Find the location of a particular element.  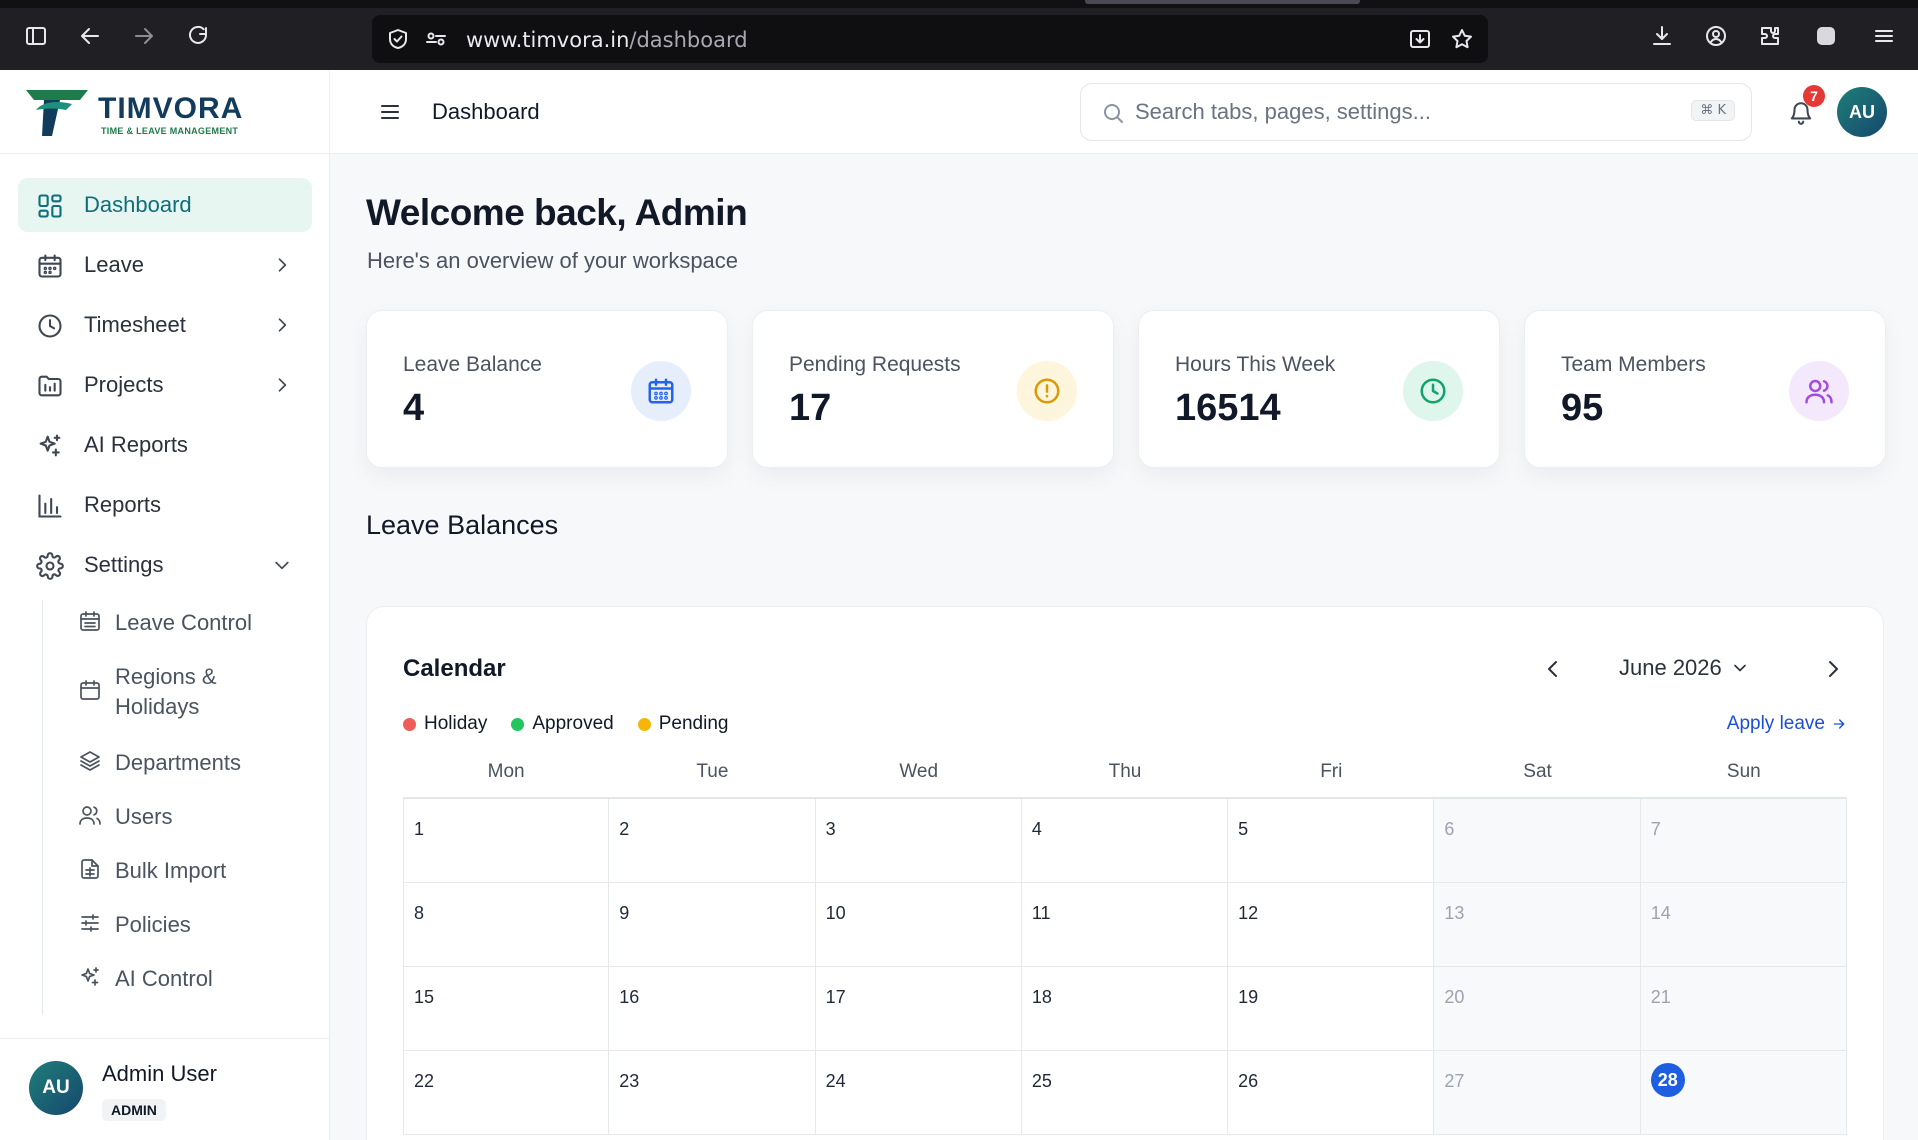

install-app-icon is located at coordinates (1420, 39).